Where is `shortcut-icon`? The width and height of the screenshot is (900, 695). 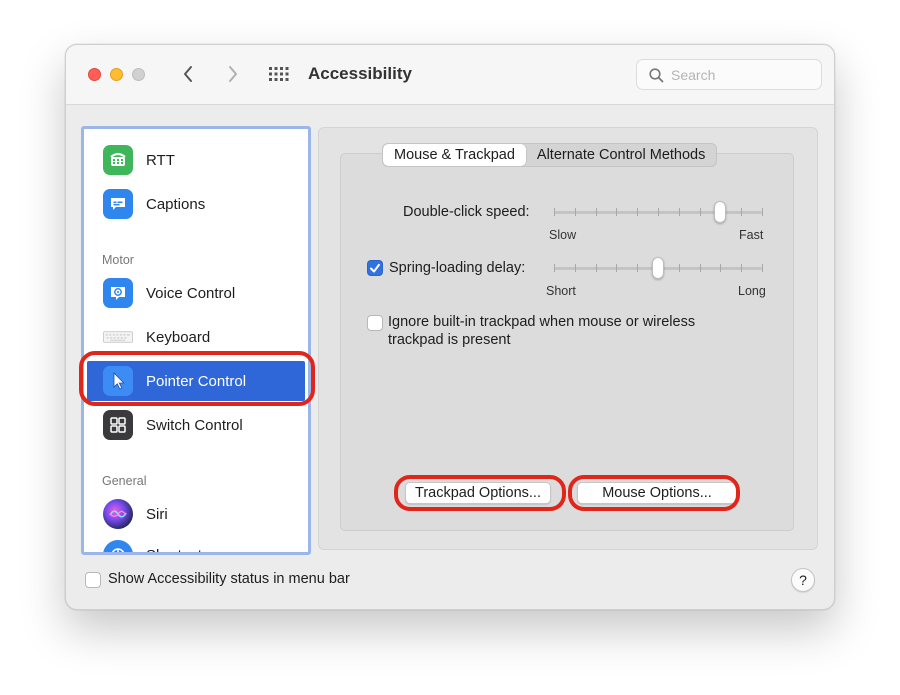
shortcut-icon is located at coordinates (118, 546).